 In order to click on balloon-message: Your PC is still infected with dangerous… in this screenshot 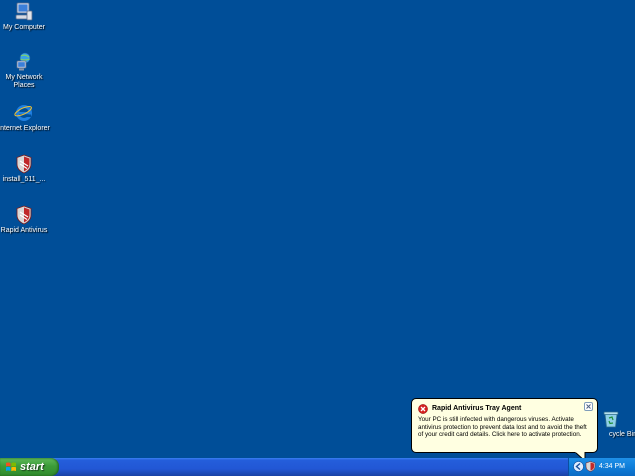, I will do `click(504, 427)`.